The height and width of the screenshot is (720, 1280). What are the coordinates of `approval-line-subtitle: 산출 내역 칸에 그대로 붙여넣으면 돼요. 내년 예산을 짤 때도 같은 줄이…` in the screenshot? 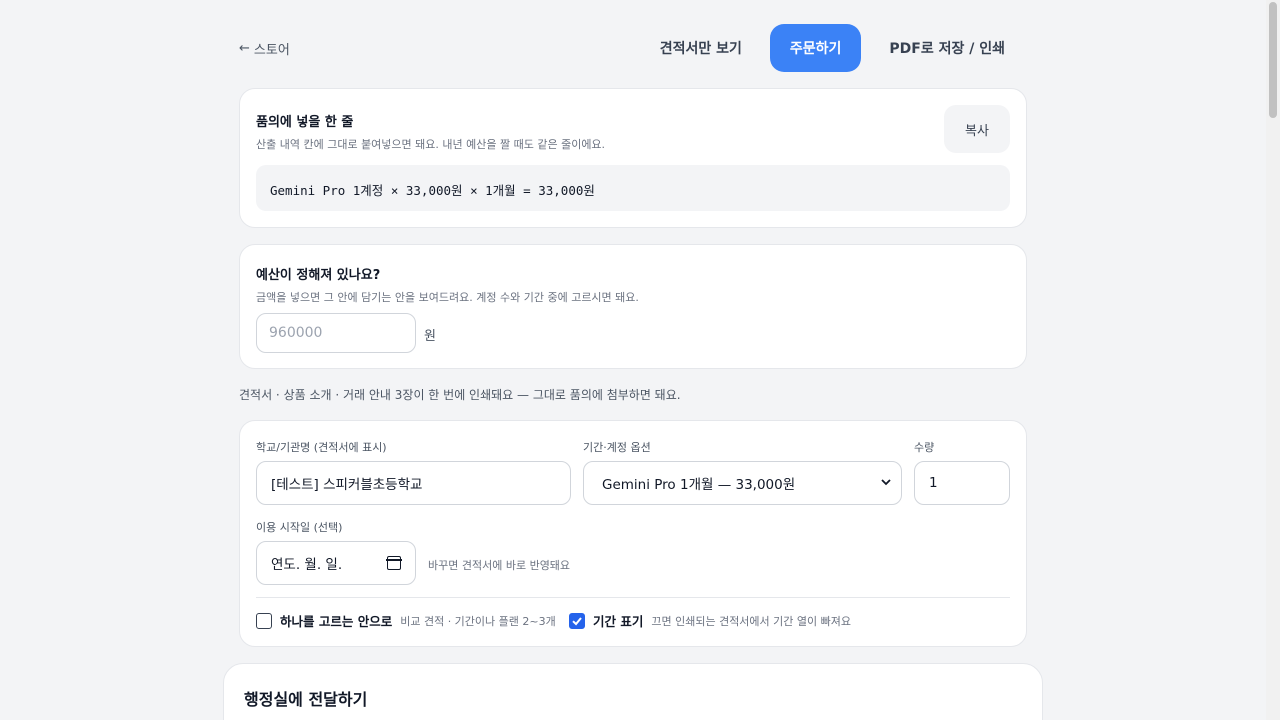 It's located at (431, 144).